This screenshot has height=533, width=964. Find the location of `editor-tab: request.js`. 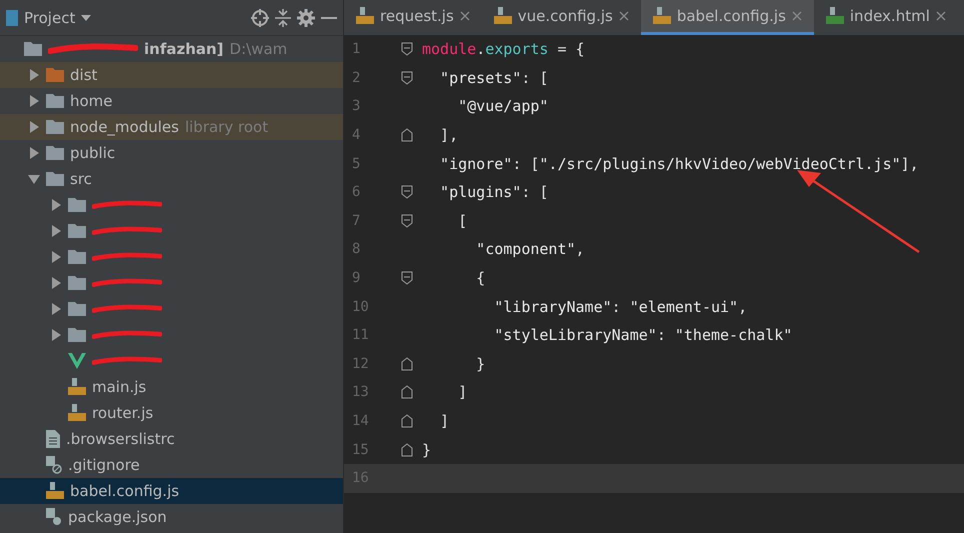

editor-tab: request.js is located at coordinates (413, 17).